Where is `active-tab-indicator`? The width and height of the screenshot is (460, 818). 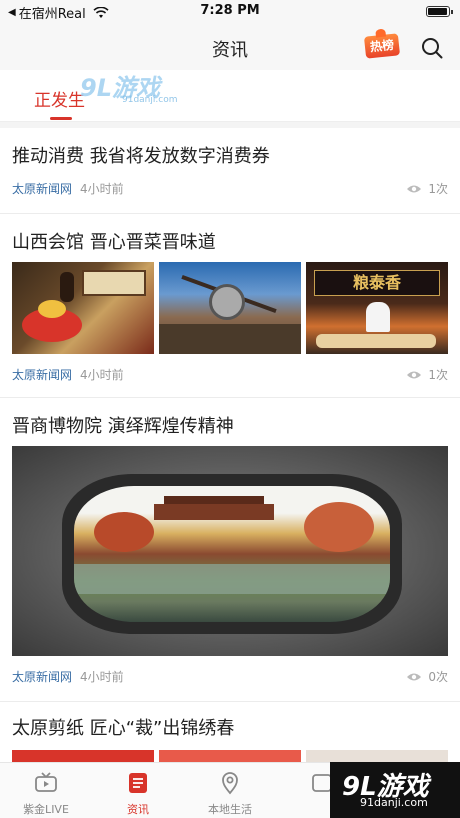
active-tab-indicator is located at coordinates (61, 118).